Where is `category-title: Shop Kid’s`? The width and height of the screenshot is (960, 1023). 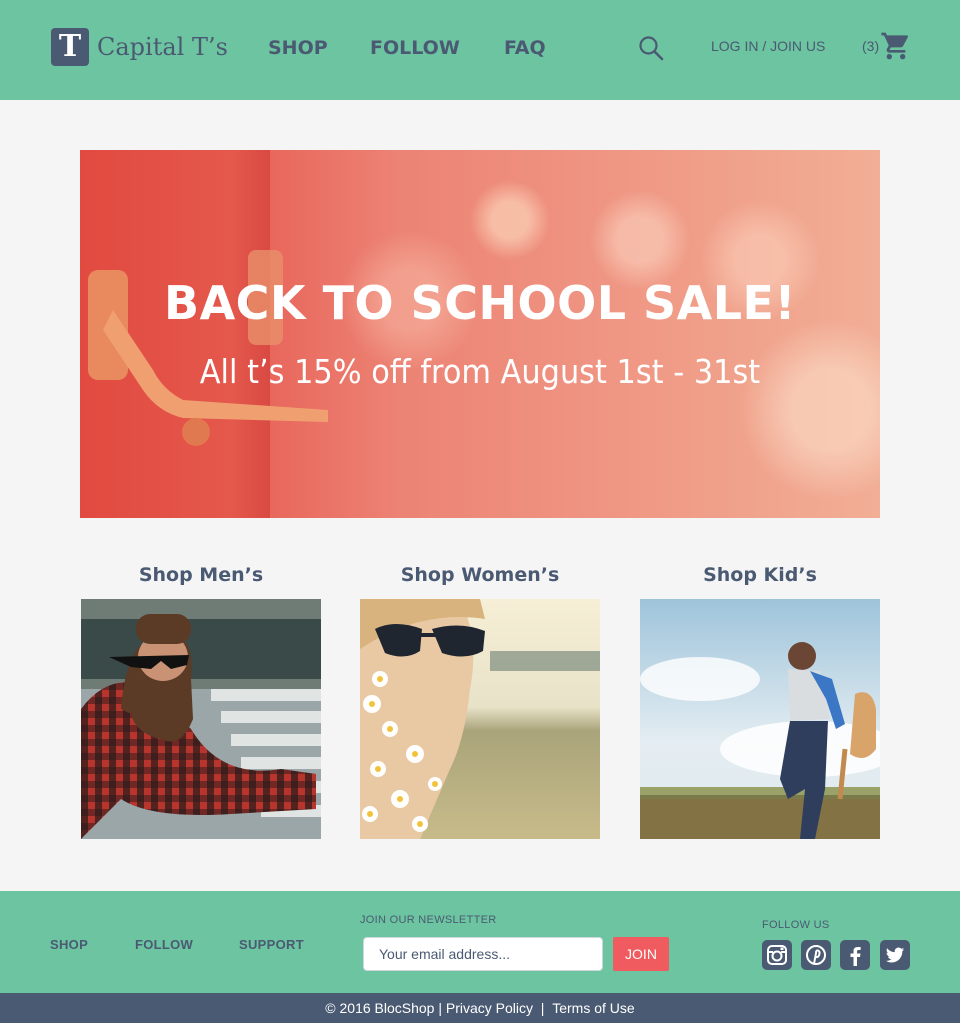
category-title: Shop Kid’s is located at coordinates (760, 575).